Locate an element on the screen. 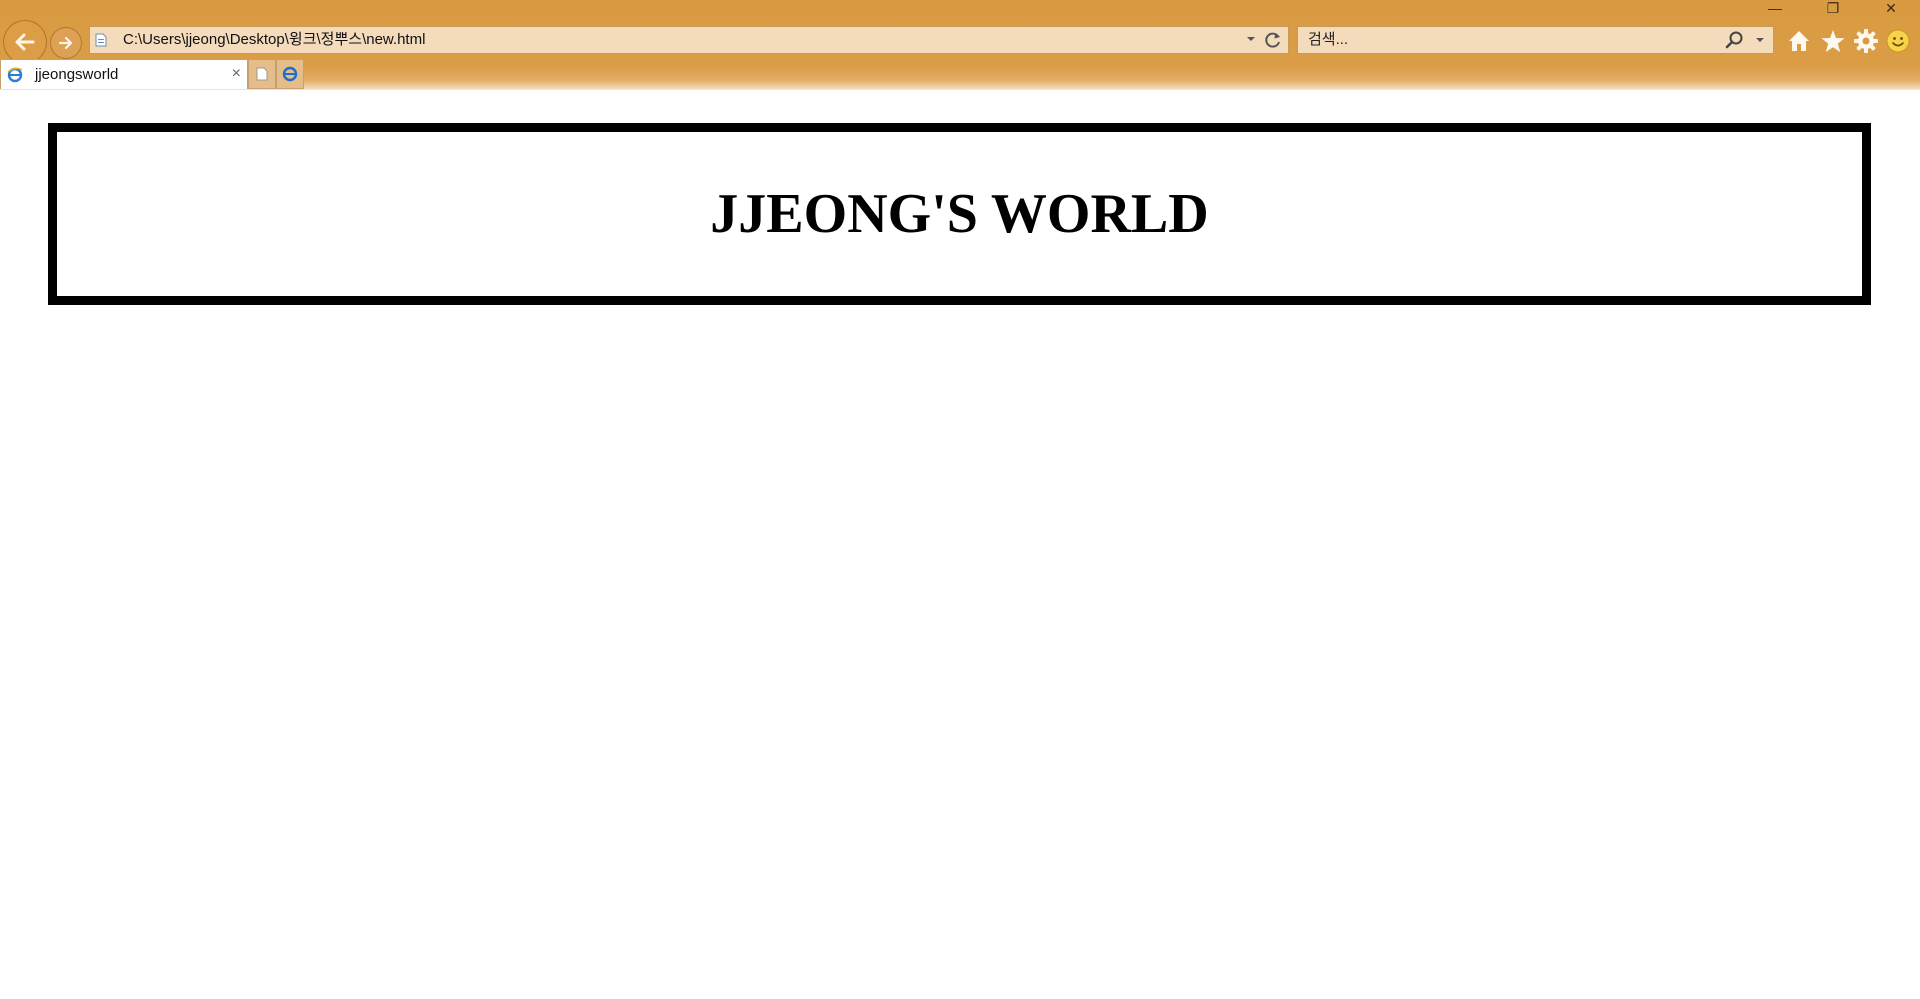 Image resolution: width=1920 pixels, height=999 pixels. new-tab-button is located at coordinates (262, 74).